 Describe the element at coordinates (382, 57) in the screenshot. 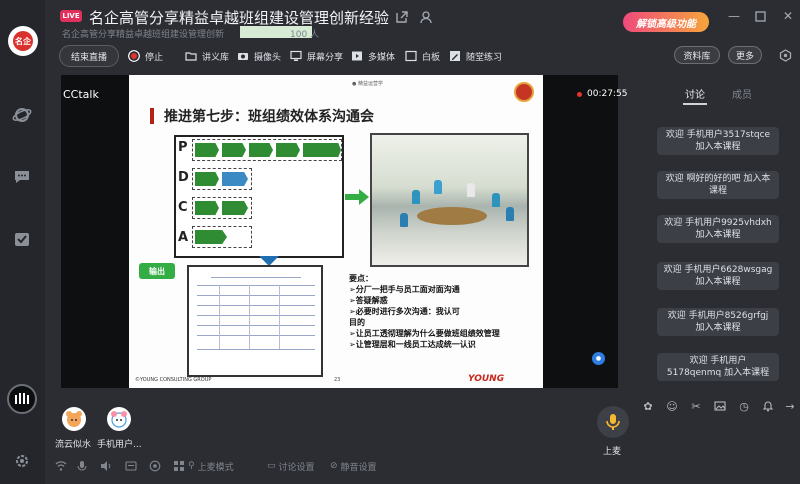

I see `multimedia-label: 多媒体` at that location.